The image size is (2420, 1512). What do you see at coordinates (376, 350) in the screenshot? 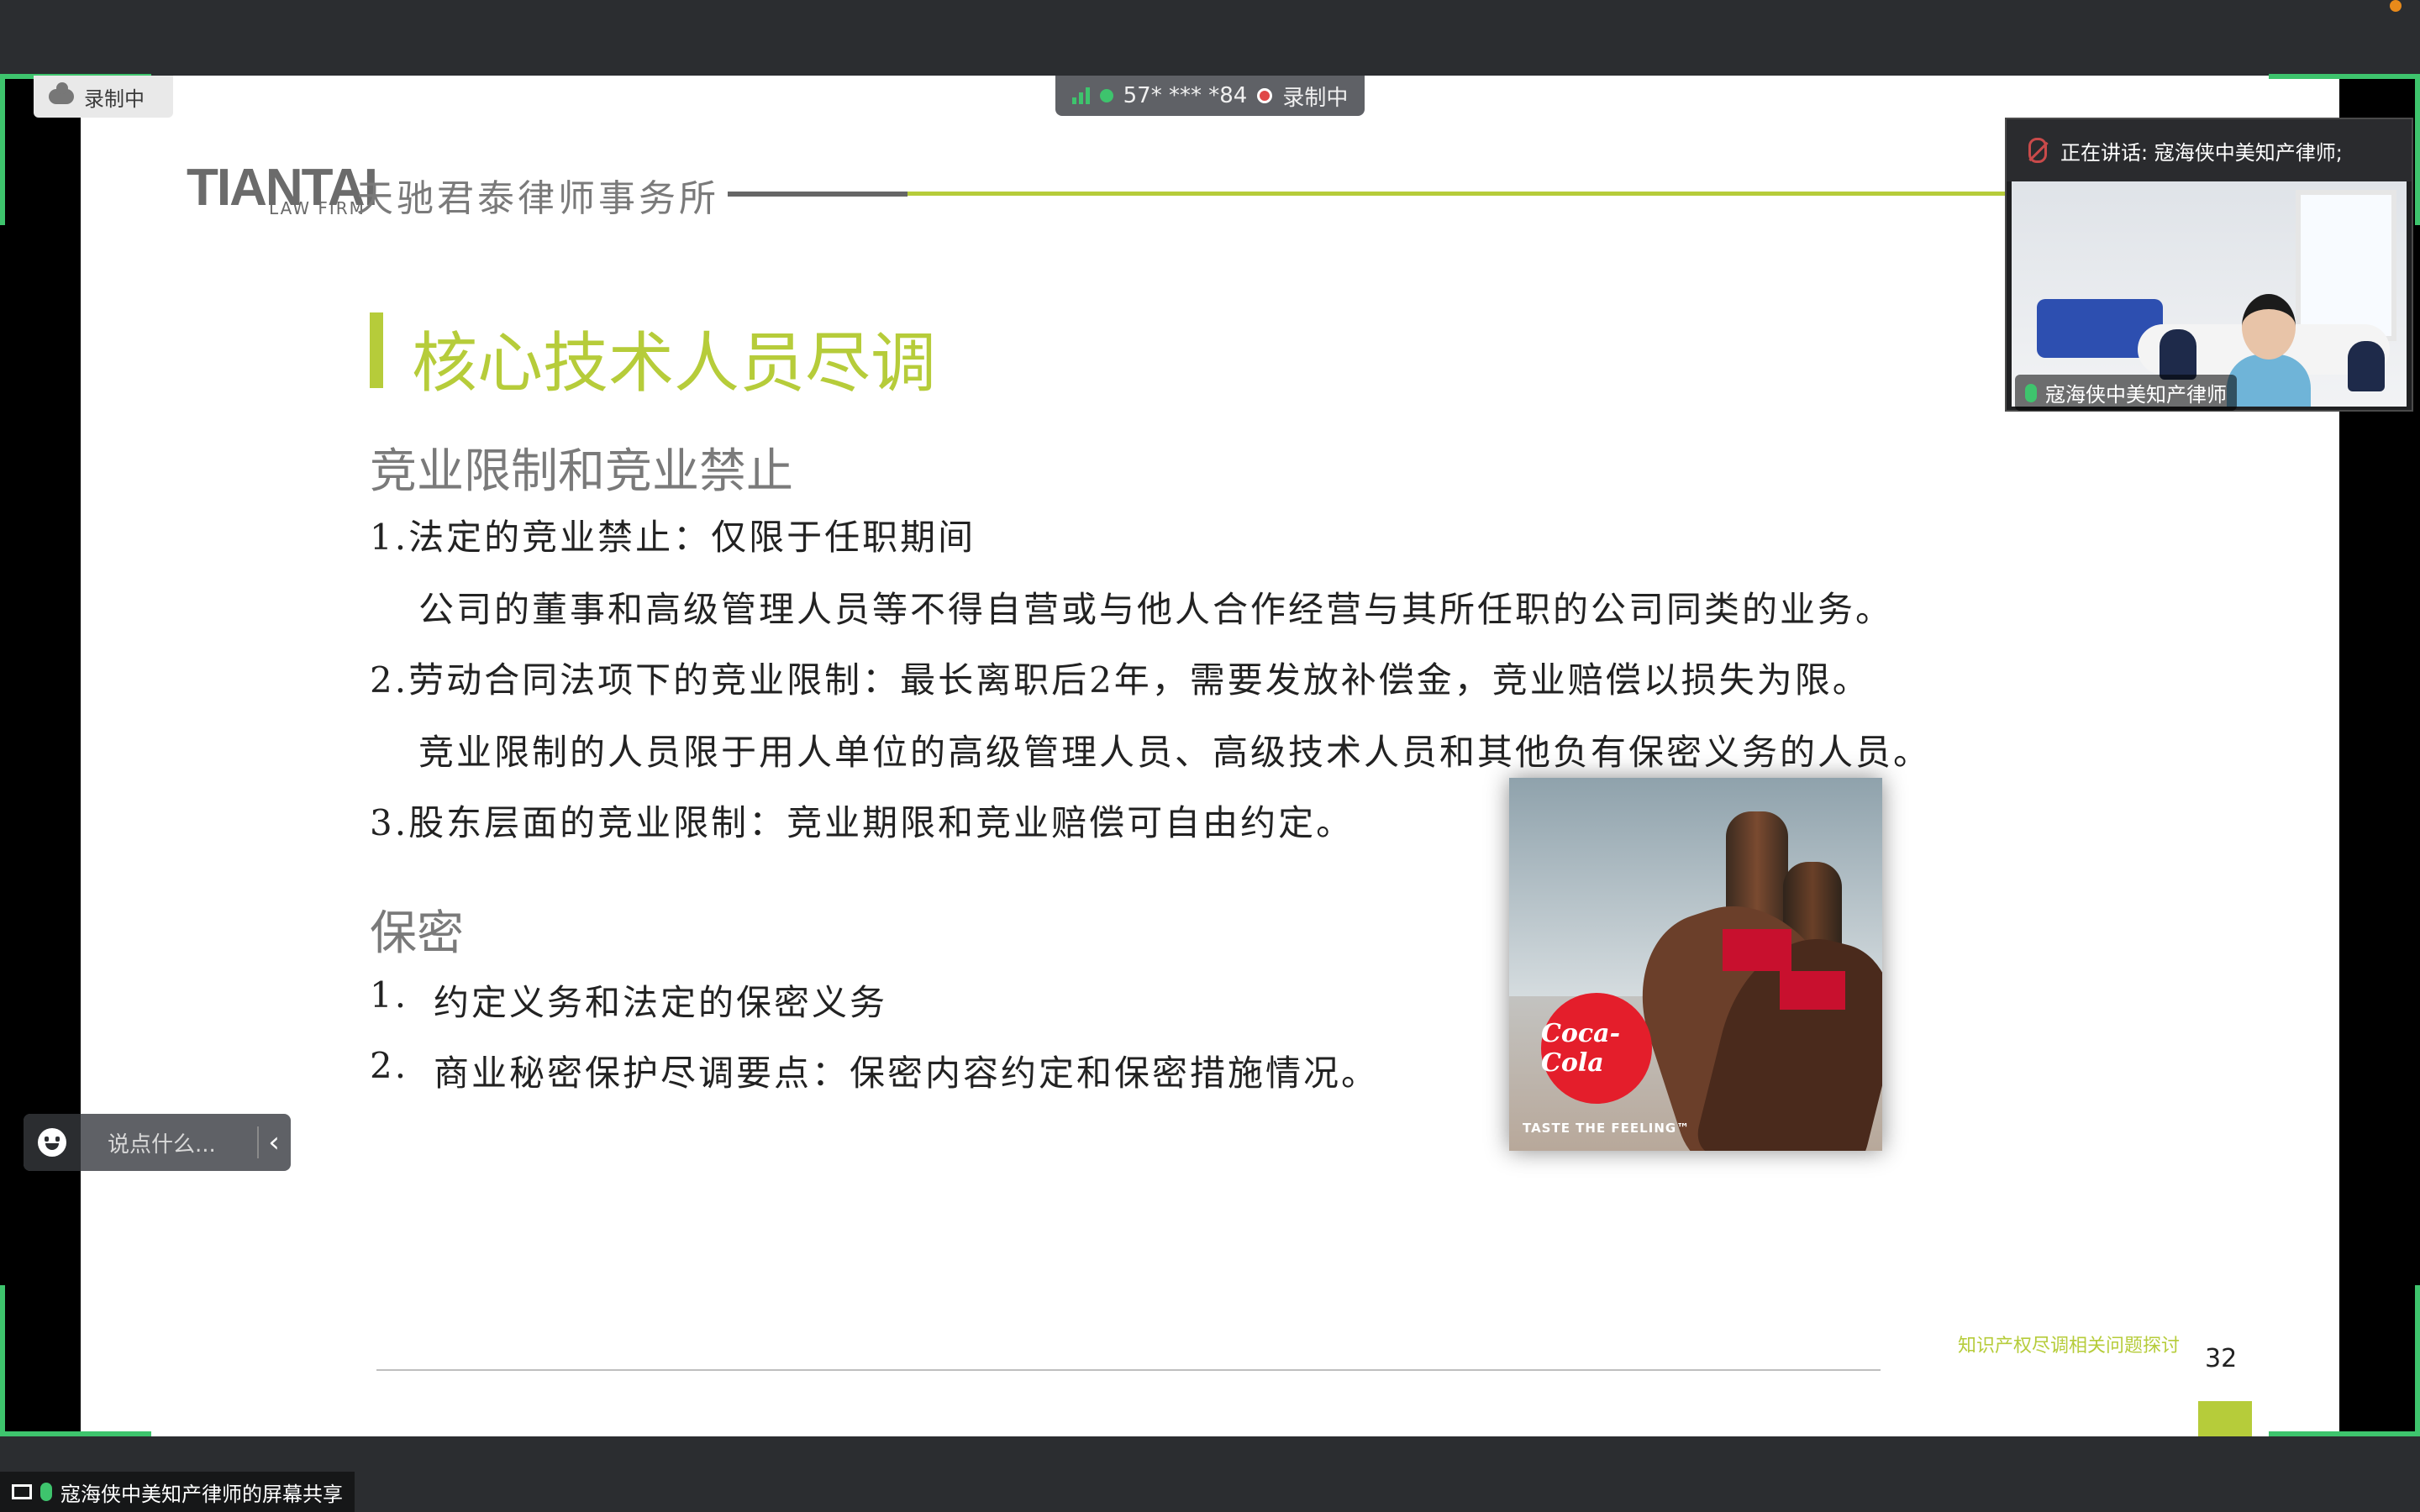
I see `title-accent-bar` at bounding box center [376, 350].